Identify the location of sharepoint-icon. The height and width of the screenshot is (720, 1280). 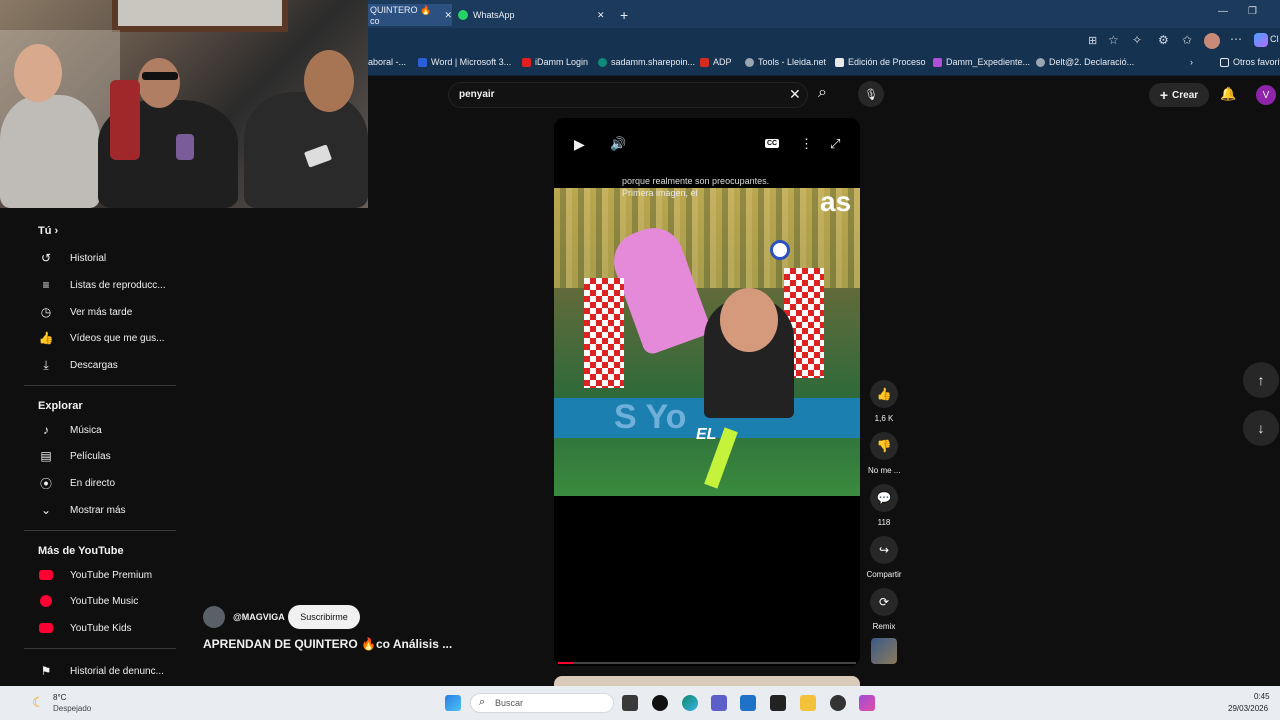
(602, 62).